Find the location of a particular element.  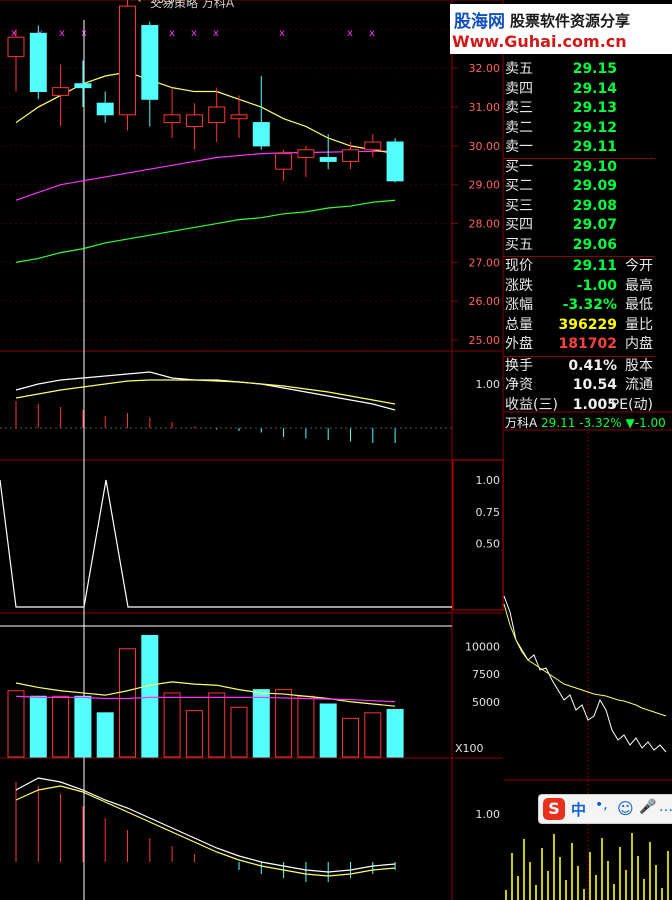

stat-label: 涨跌 is located at coordinates (519, 285).